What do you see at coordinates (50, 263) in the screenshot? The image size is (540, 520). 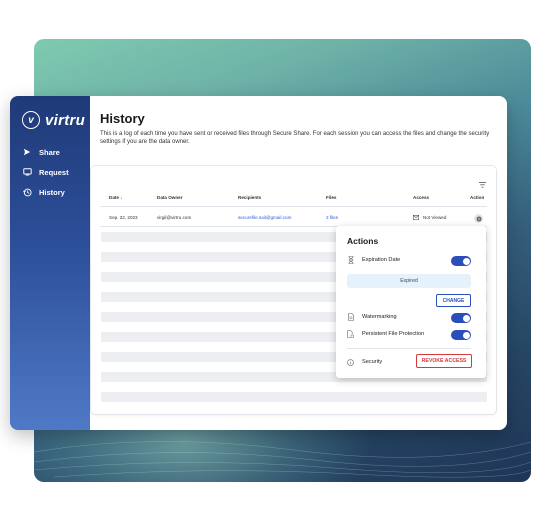 I see `sidebar: v virtru Share Request History` at bounding box center [50, 263].